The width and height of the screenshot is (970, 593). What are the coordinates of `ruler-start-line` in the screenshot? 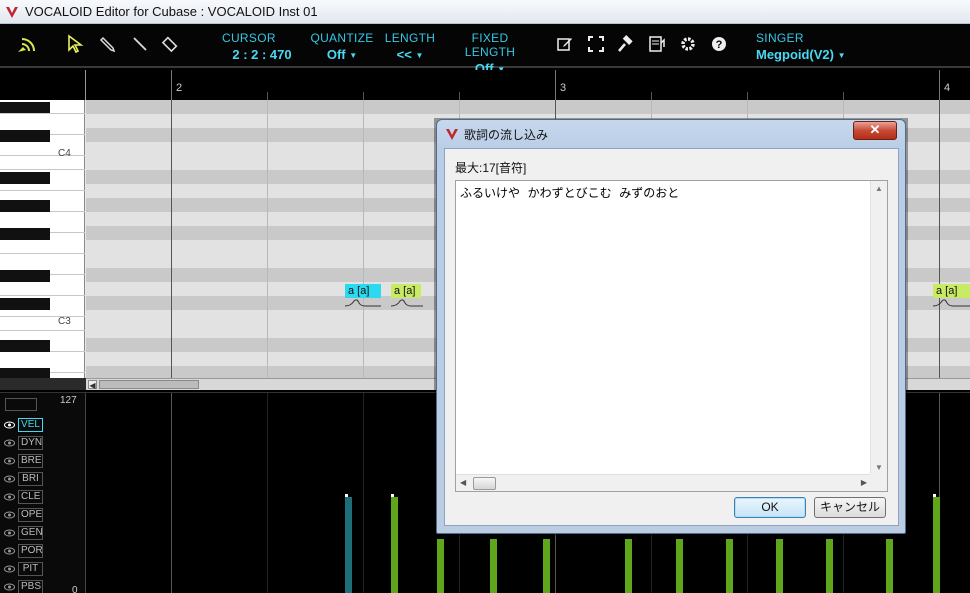 It's located at (85, 85).